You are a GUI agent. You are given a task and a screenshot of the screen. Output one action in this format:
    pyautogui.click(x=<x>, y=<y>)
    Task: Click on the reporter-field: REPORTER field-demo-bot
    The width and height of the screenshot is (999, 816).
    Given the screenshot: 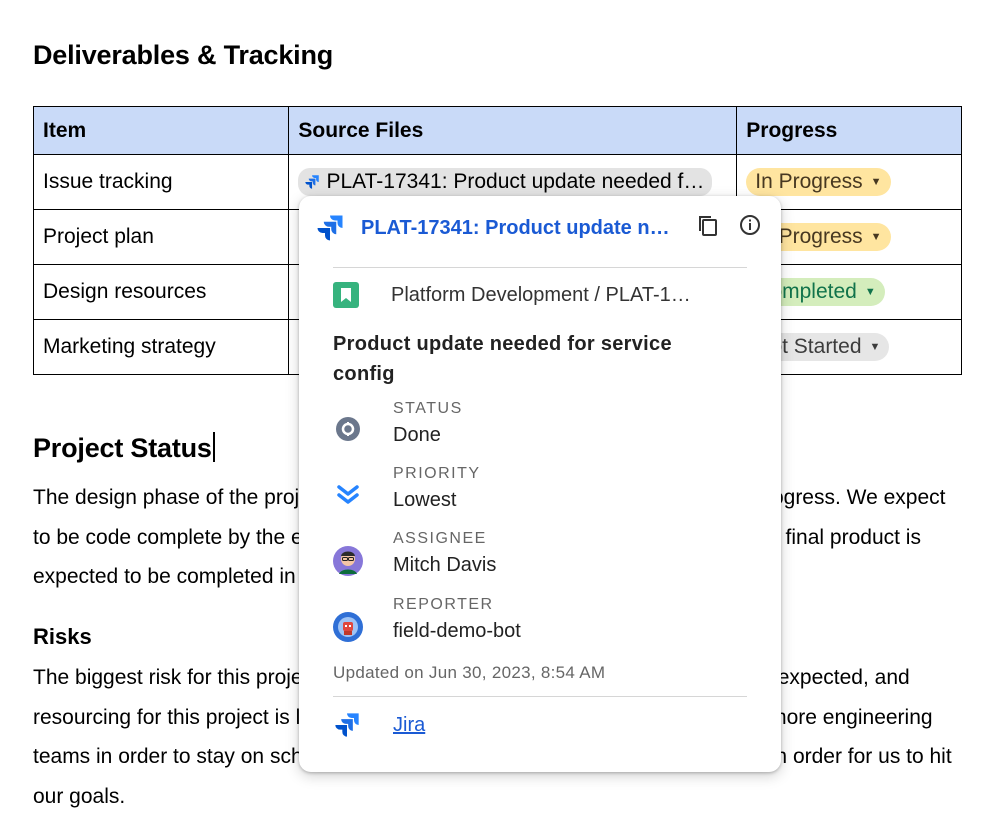 What is the action you would take?
    pyautogui.click(x=427, y=619)
    